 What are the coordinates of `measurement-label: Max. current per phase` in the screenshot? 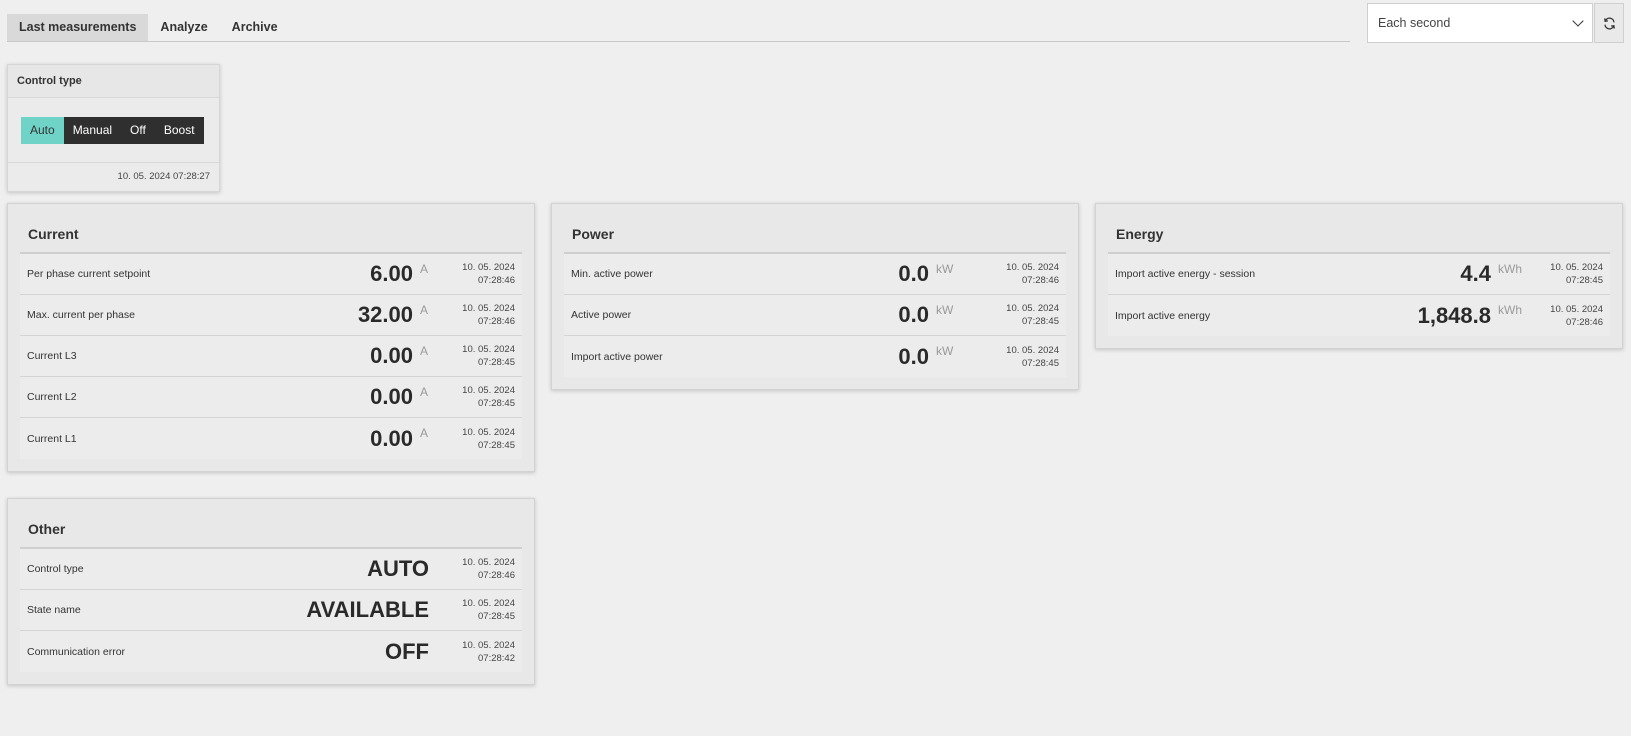 It's located at (81, 315).